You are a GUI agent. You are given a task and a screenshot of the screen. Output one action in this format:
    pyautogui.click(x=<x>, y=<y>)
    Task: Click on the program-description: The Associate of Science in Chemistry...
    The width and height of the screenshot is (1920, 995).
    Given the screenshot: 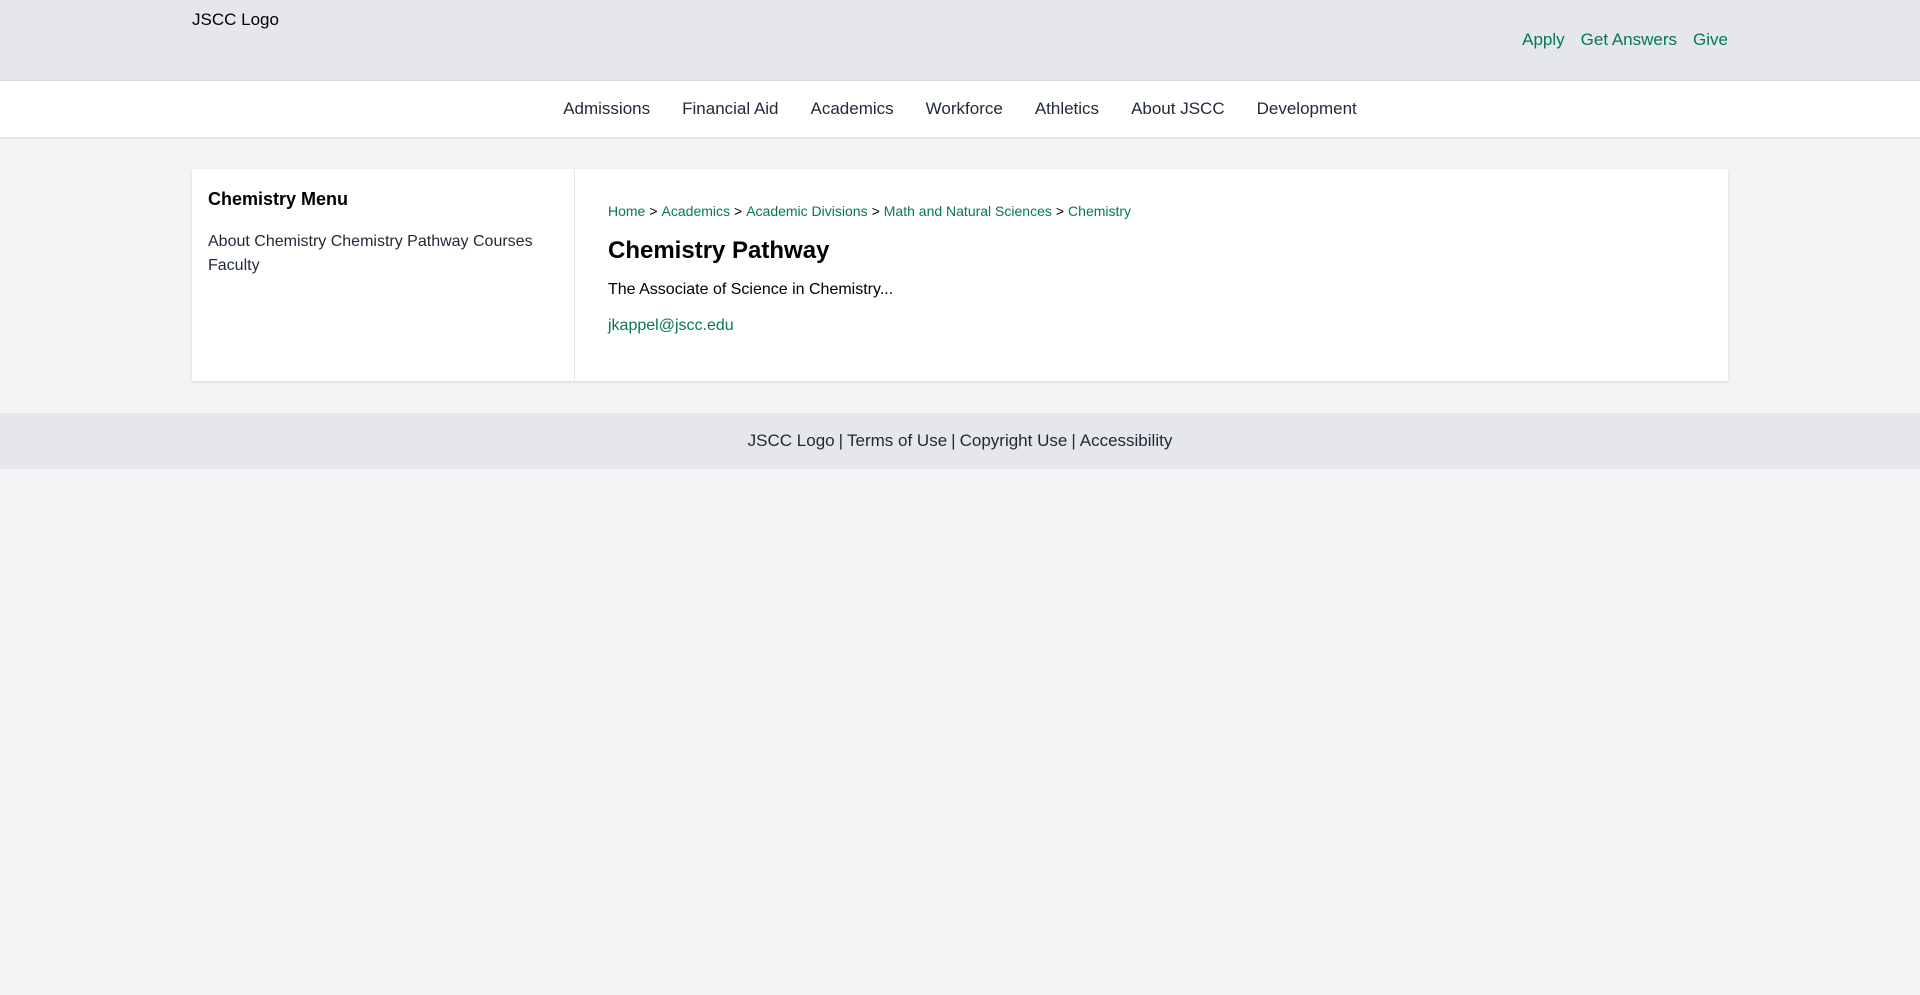 What is the action you would take?
    pyautogui.click(x=751, y=289)
    